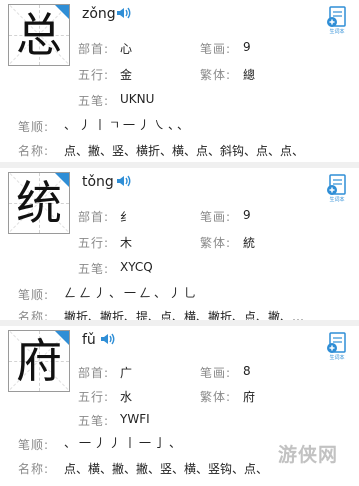 The height and width of the screenshot is (486, 359). Describe the element at coordinates (39, 203) in the screenshot. I see `character-box: 统` at that location.